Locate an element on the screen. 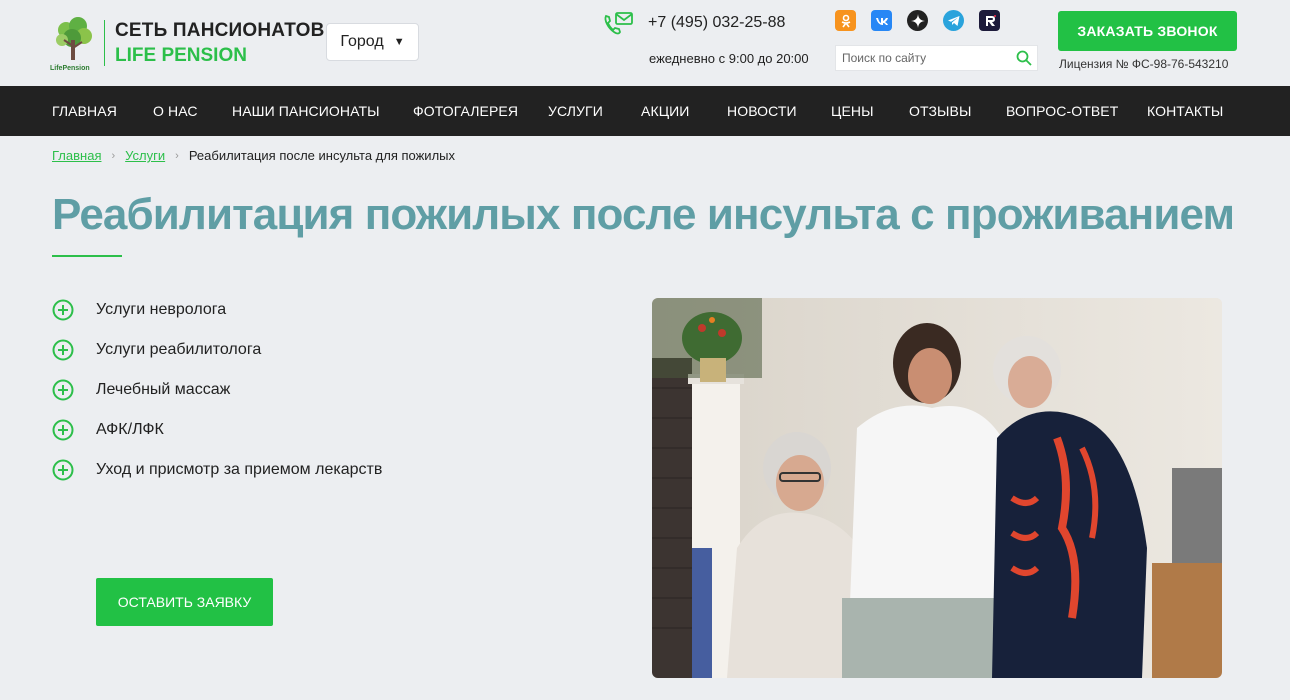 The image size is (1290, 700). chevron-down-icon: ▼ is located at coordinates (399, 42).